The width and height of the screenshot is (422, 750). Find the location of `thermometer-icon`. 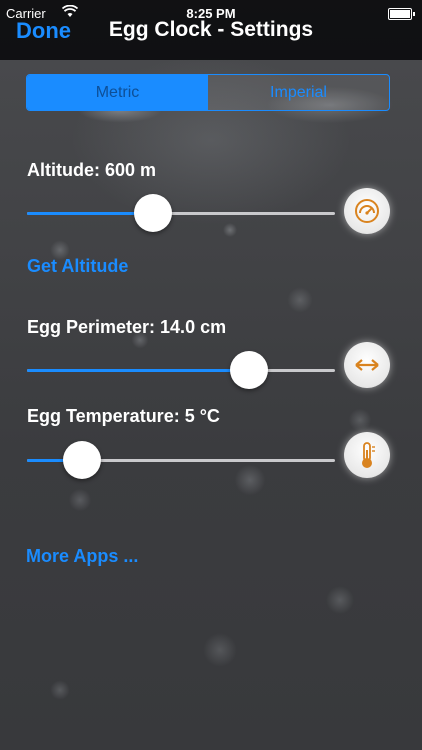

thermometer-icon is located at coordinates (367, 455).